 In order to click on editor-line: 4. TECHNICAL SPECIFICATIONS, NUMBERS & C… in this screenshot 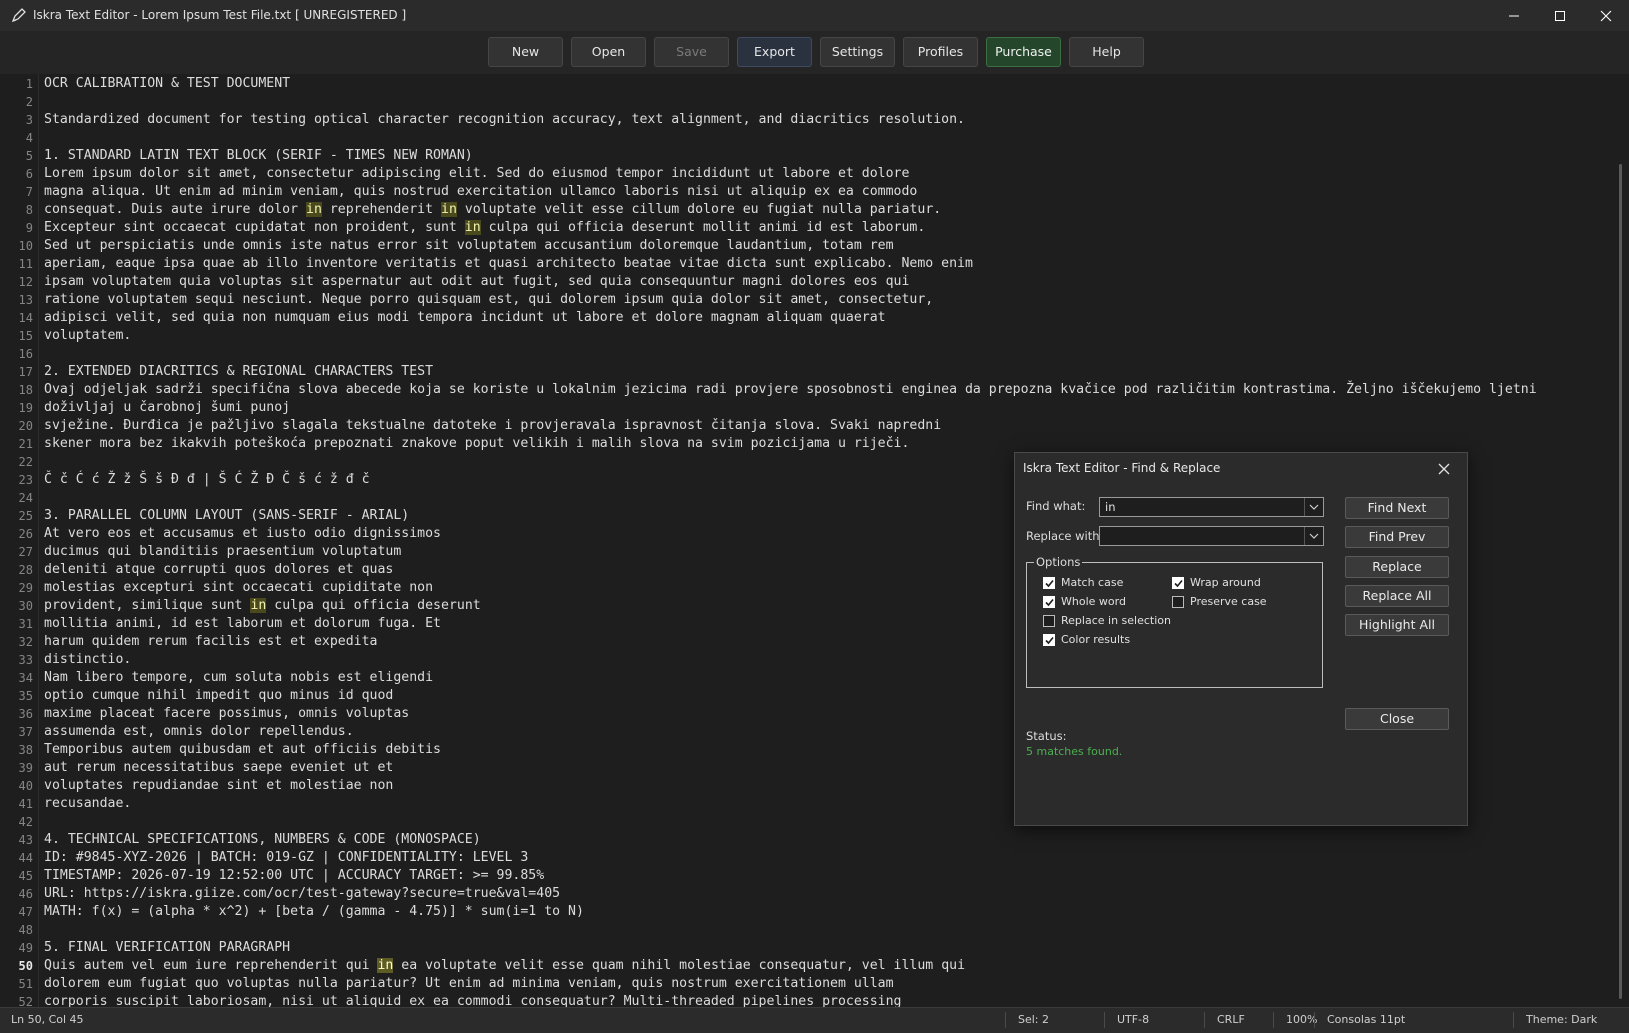, I will do `click(262, 840)`.